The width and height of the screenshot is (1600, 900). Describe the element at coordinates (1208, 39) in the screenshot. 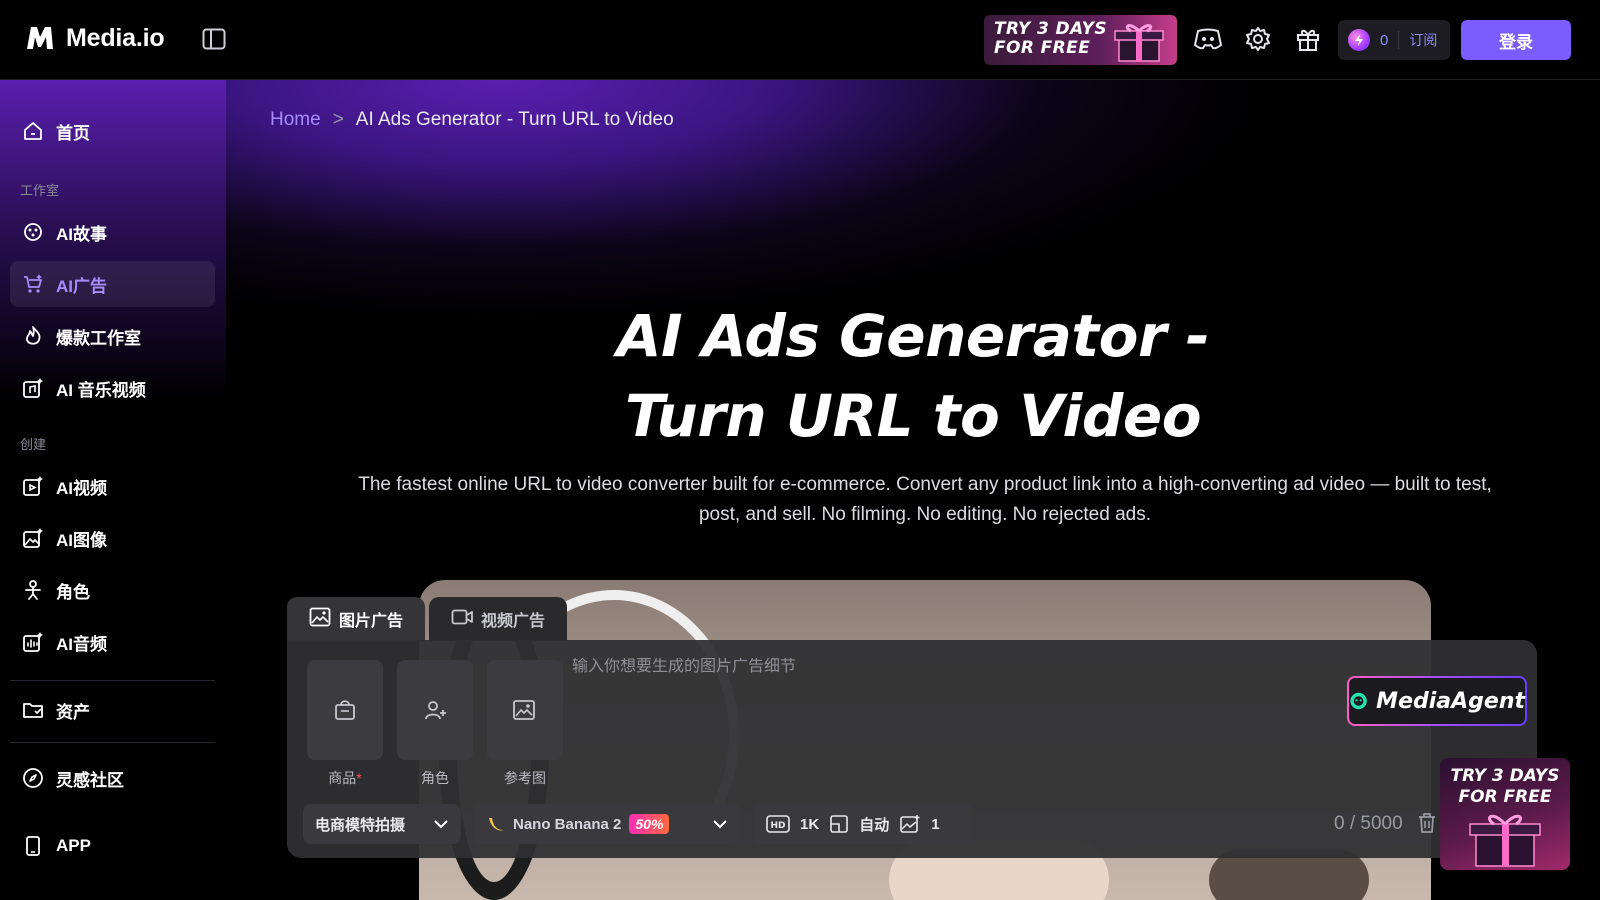

I see `discord-icon` at that location.